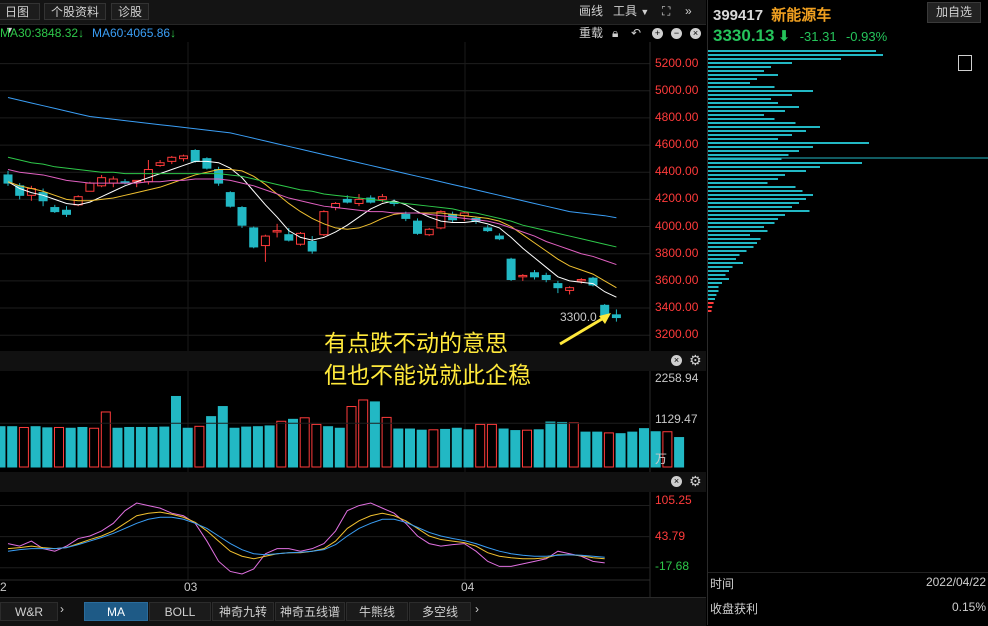  I want to click on info-row-time: 时间 2022/04/22, so click(848, 581).